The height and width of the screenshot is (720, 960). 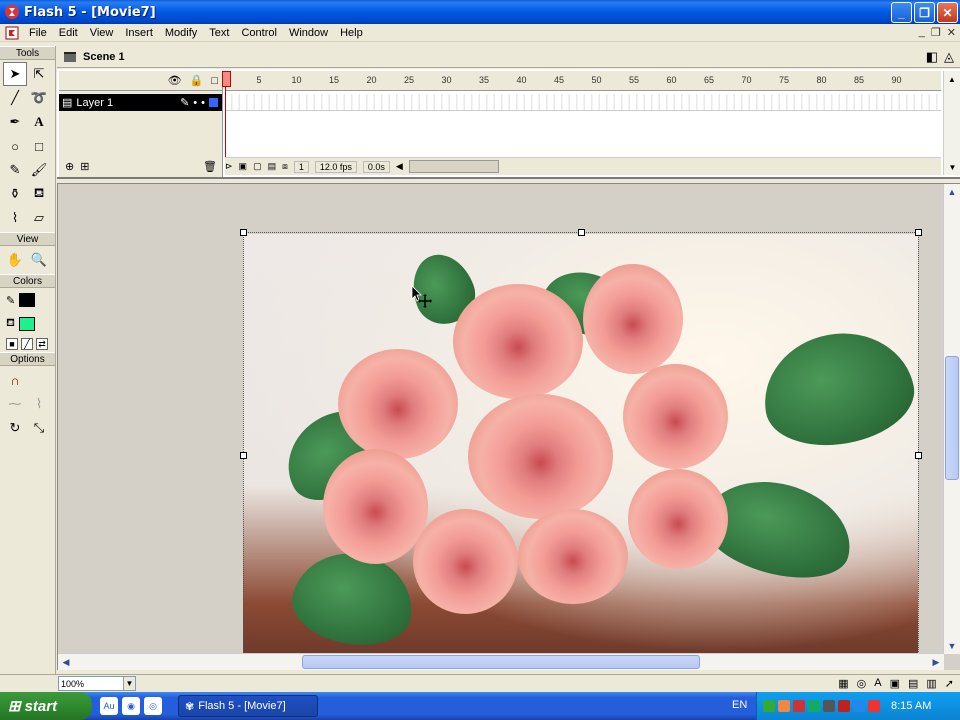 What do you see at coordinates (859, 706) in the screenshot?
I see `bluetooth-icon` at bounding box center [859, 706].